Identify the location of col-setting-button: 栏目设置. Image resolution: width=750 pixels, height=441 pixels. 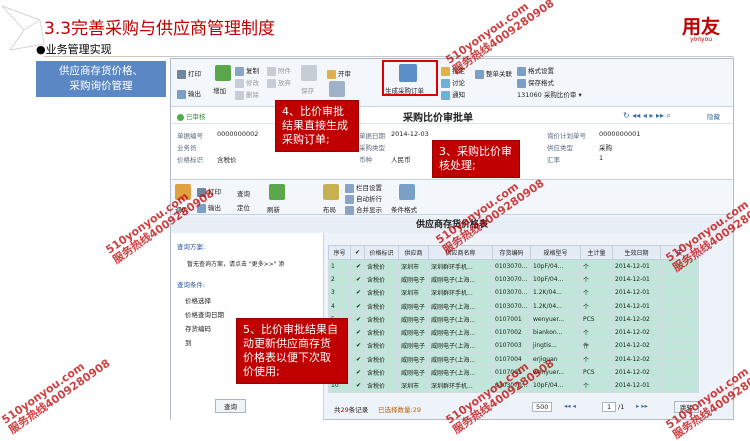
(363, 187).